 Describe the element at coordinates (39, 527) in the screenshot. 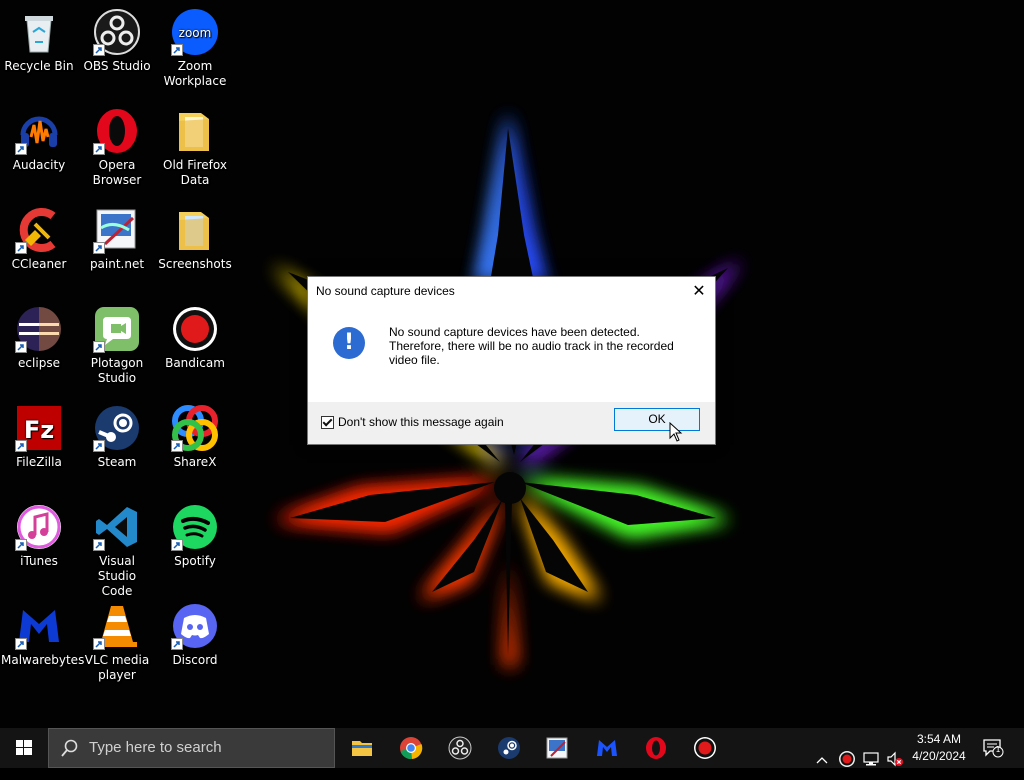

I see `itunes-icon` at that location.